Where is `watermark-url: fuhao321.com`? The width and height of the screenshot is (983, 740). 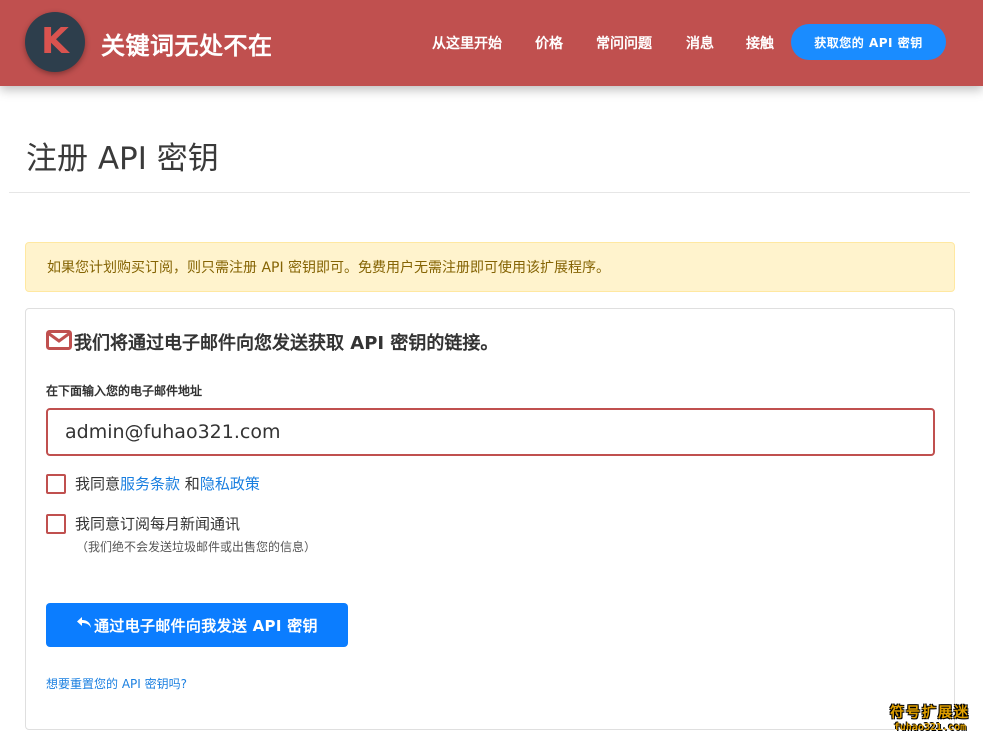 watermark-url: fuhao321.com is located at coordinates (930, 727).